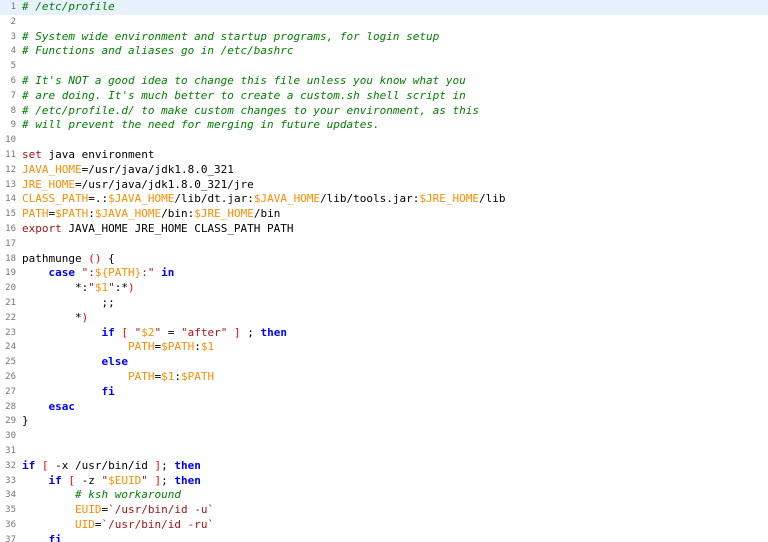  I want to click on code-line: 26 PATH=$1:$PATH, so click(384, 377).